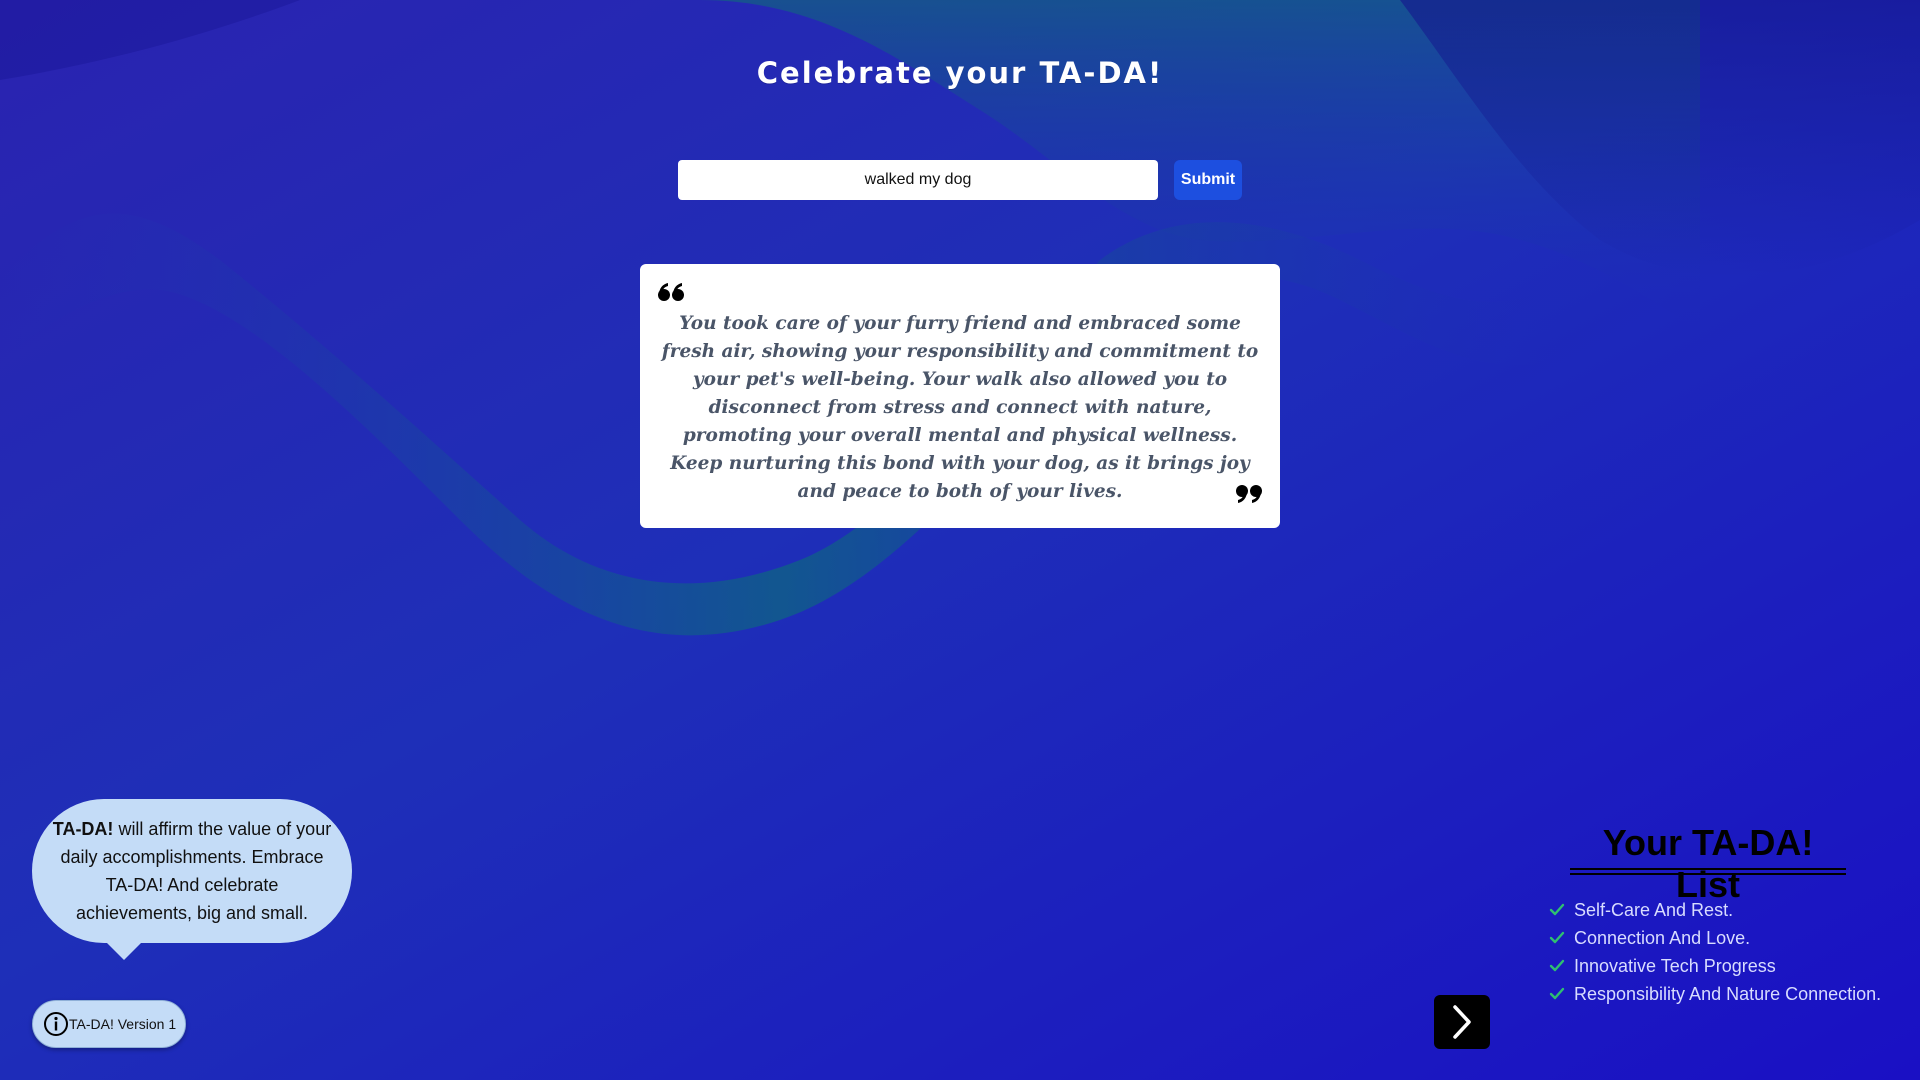  Describe the element at coordinates (918, 180) in the screenshot. I see `accomplishment-input` at that location.